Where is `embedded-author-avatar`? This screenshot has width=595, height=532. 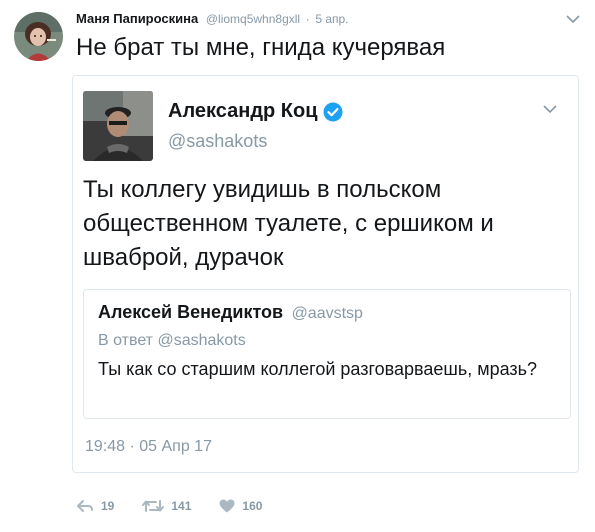 embedded-author-avatar is located at coordinates (118, 126).